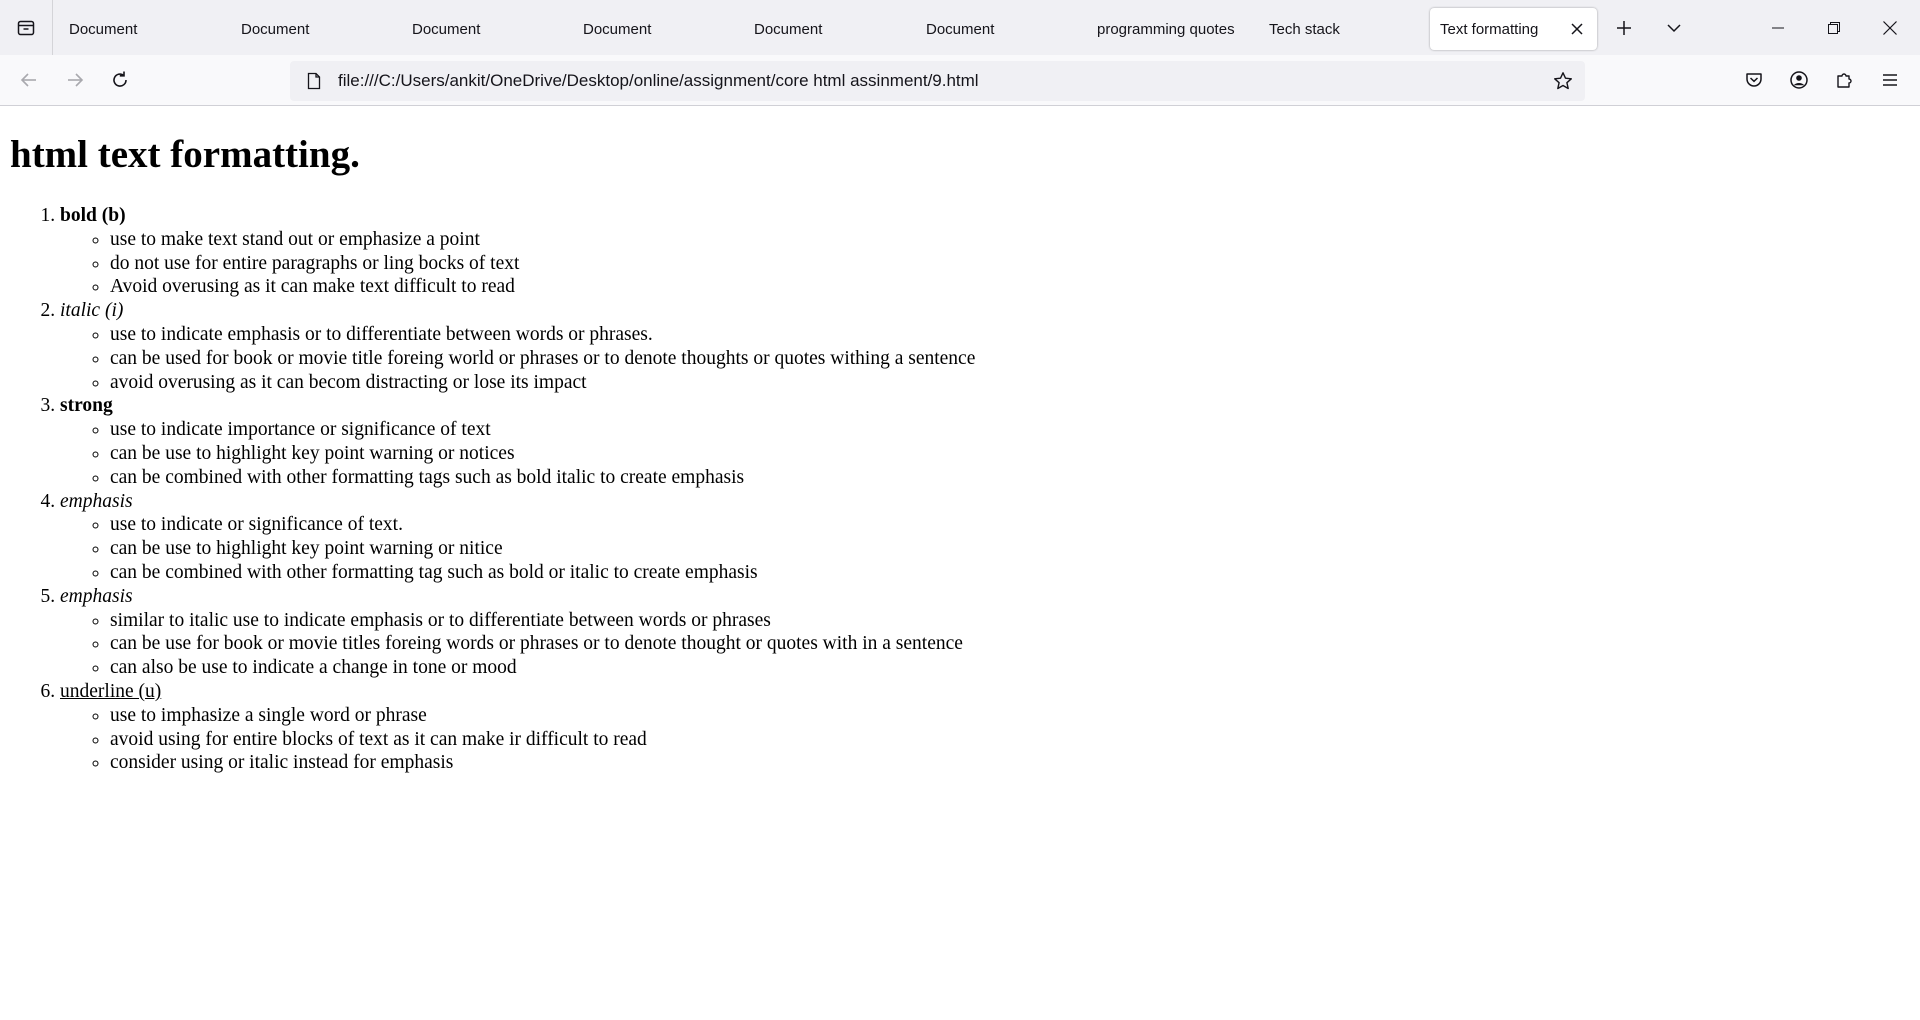 This screenshot has width=1920, height=1020. I want to click on plus-icon, so click(1624, 28).